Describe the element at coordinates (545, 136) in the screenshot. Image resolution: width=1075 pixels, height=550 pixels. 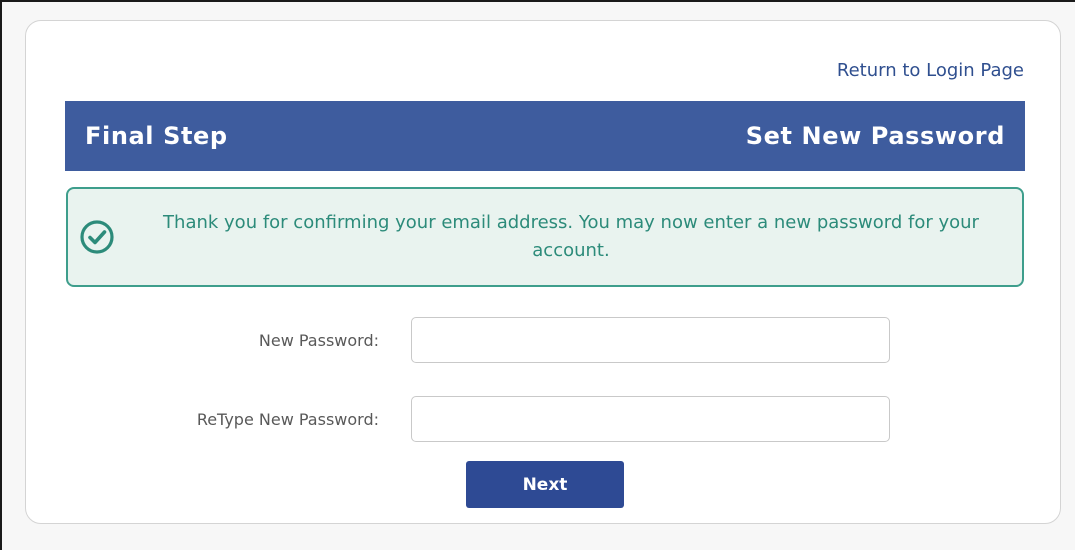
I see `step-header-bar: Final Step Set New Password` at that location.